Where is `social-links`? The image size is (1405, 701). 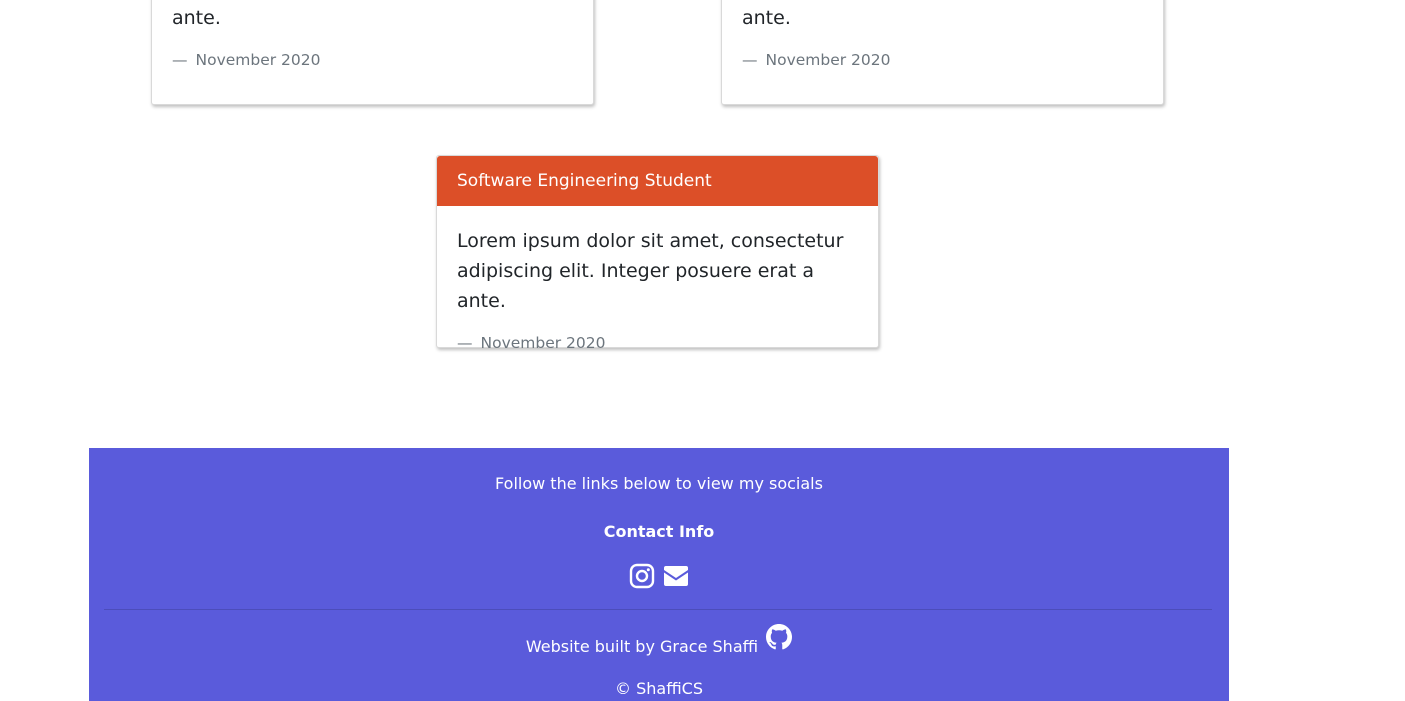
social-links is located at coordinates (659, 576).